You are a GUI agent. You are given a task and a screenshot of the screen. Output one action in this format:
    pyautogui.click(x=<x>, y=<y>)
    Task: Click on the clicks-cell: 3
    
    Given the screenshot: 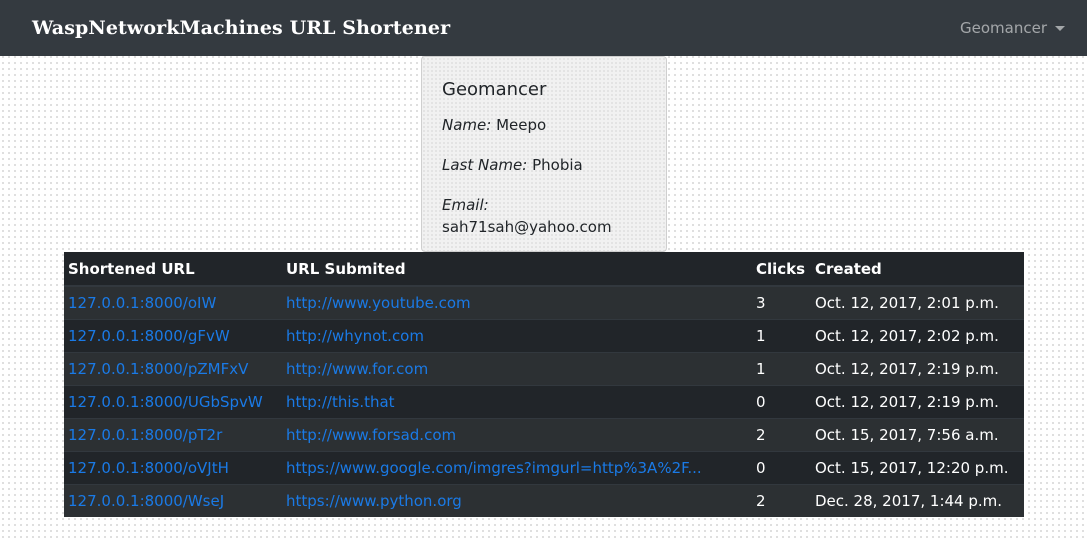 What is the action you would take?
    pyautogui.click(x=781, y=302)
    